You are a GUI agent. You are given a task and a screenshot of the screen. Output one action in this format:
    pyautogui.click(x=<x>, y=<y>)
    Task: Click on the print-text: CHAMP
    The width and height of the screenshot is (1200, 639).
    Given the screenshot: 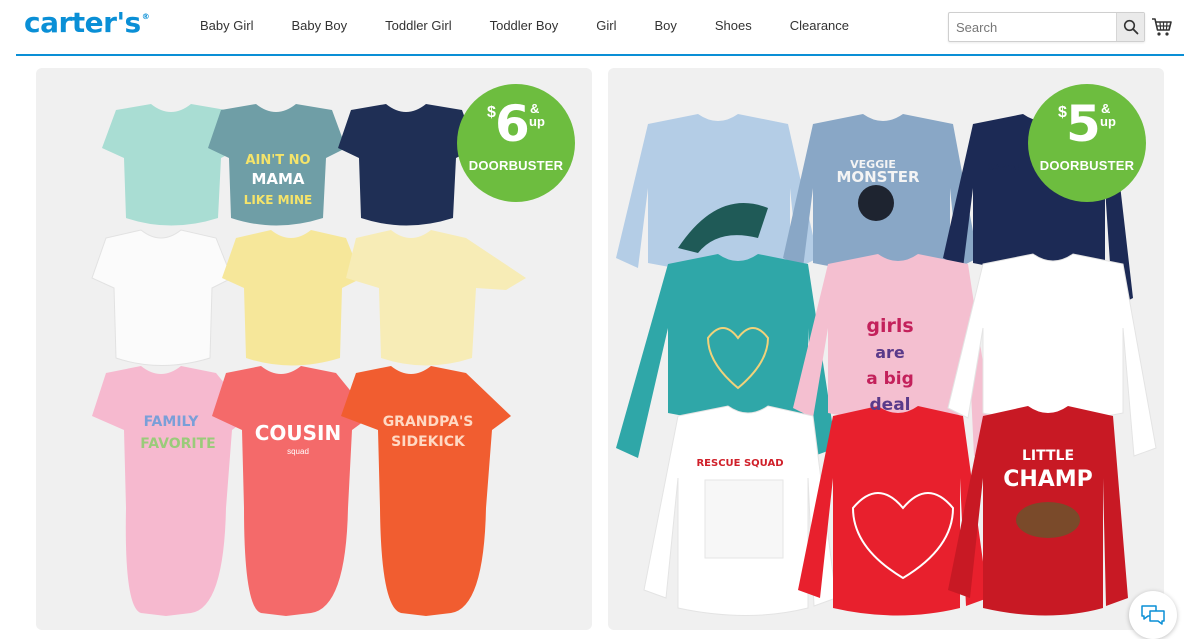 What is the action you would take?
    pyautogui.click(x=1048, y=479)
    